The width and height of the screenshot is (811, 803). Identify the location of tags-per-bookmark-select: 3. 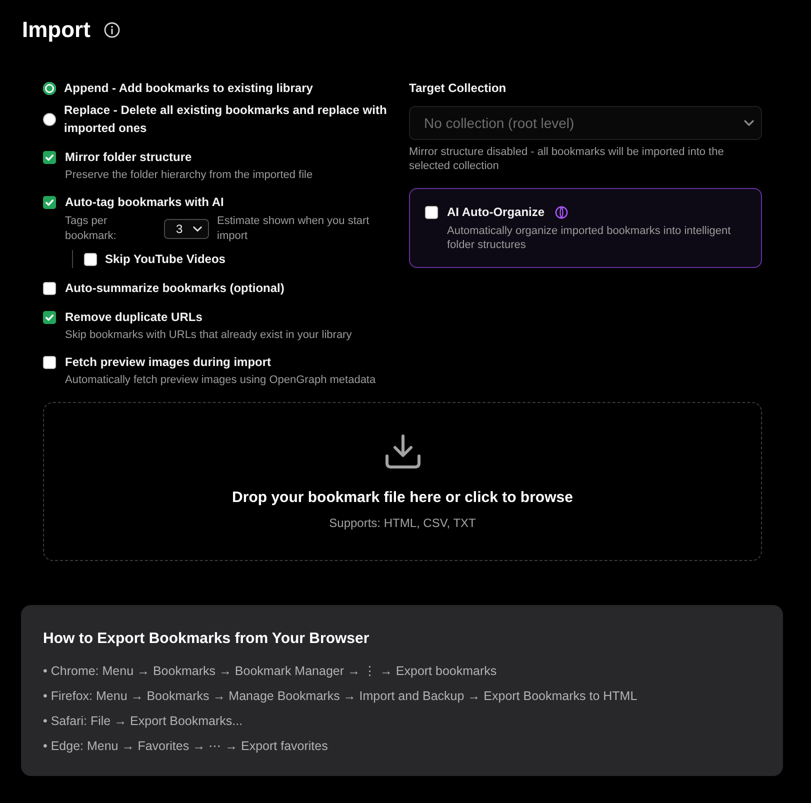
(186, 229).